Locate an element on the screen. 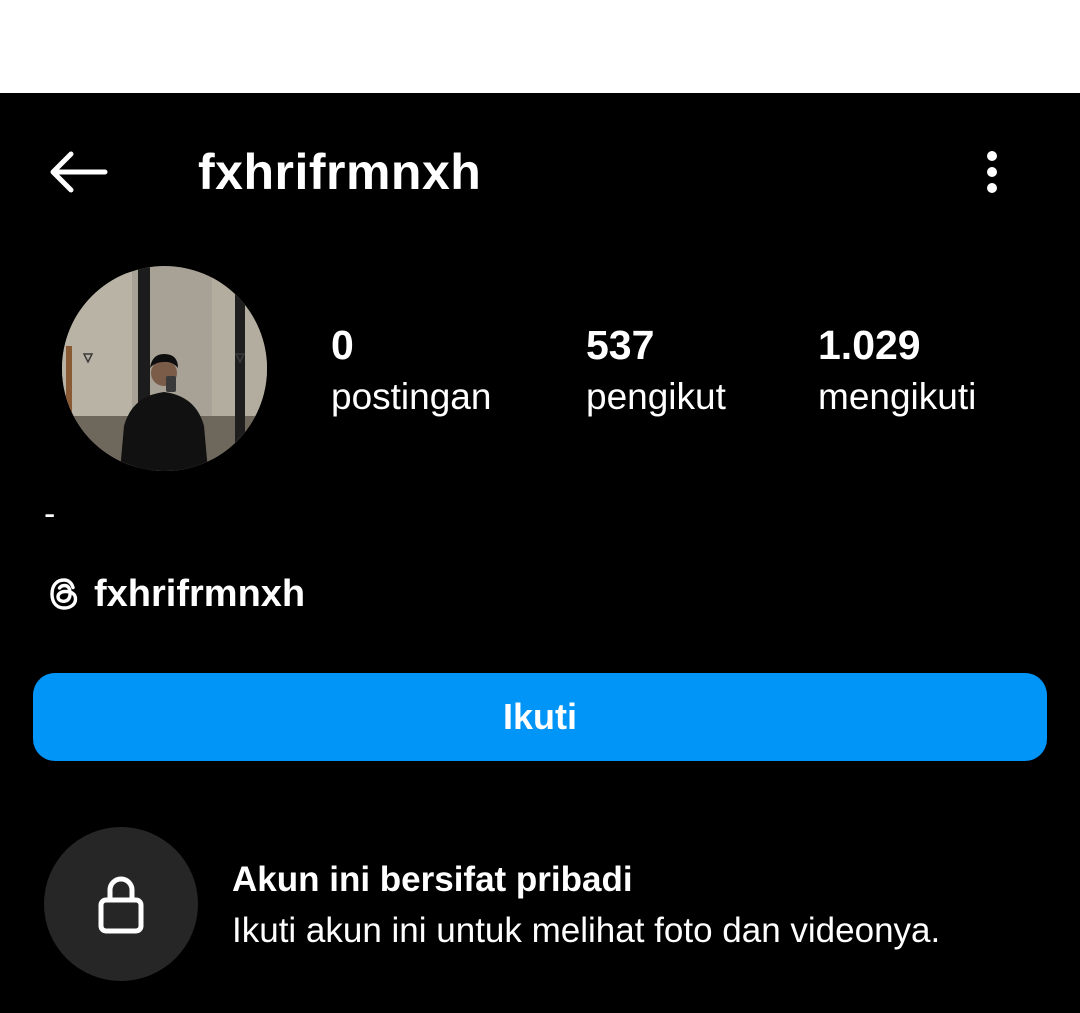  status-bar-area is located at coordinates (540, 46).